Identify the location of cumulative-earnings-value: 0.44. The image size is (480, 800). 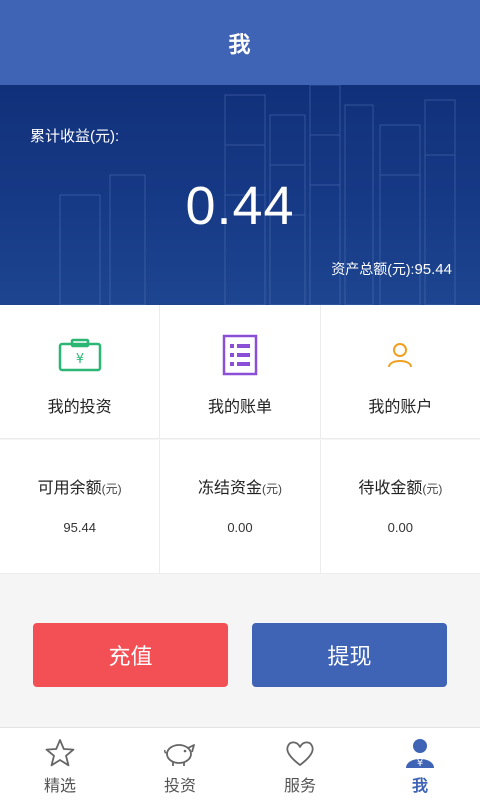
(240, 206).